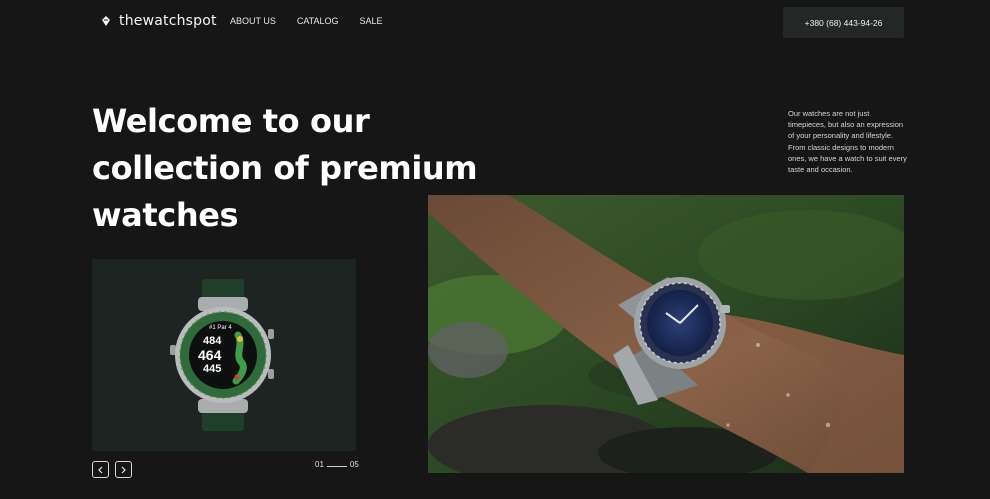 Image resolution: width=990 pixels, height=499 pixels. I want to click on product-card: #1 Par 4 484 464 445, so click(224, 355).